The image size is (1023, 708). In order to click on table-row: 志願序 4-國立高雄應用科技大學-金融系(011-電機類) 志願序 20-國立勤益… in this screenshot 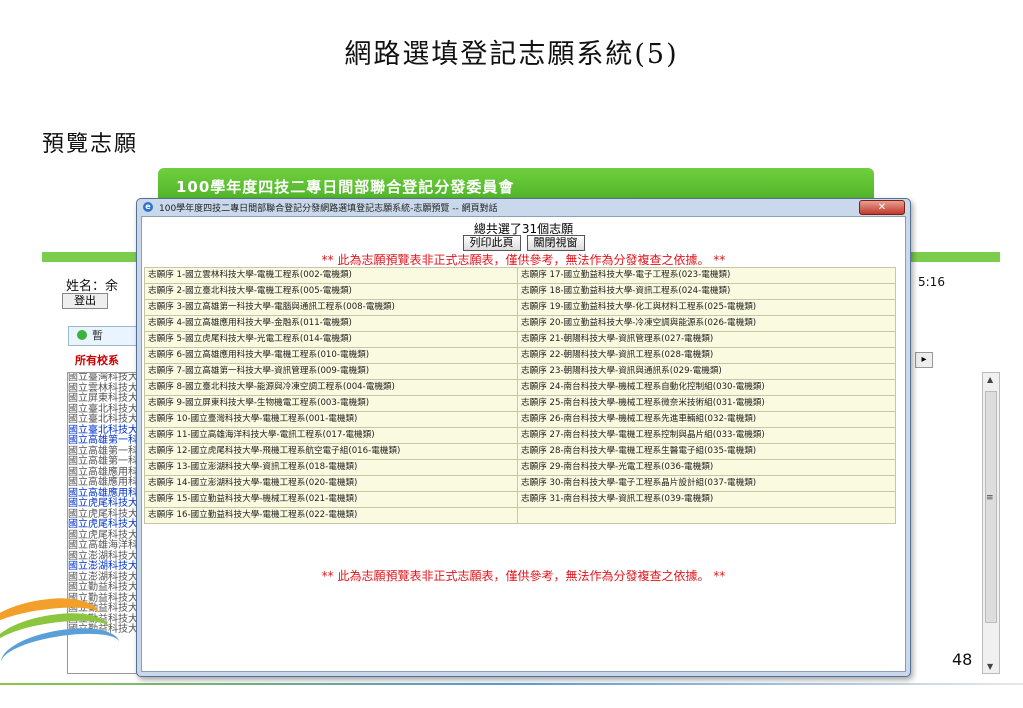, I will do `click(520, 323)`.